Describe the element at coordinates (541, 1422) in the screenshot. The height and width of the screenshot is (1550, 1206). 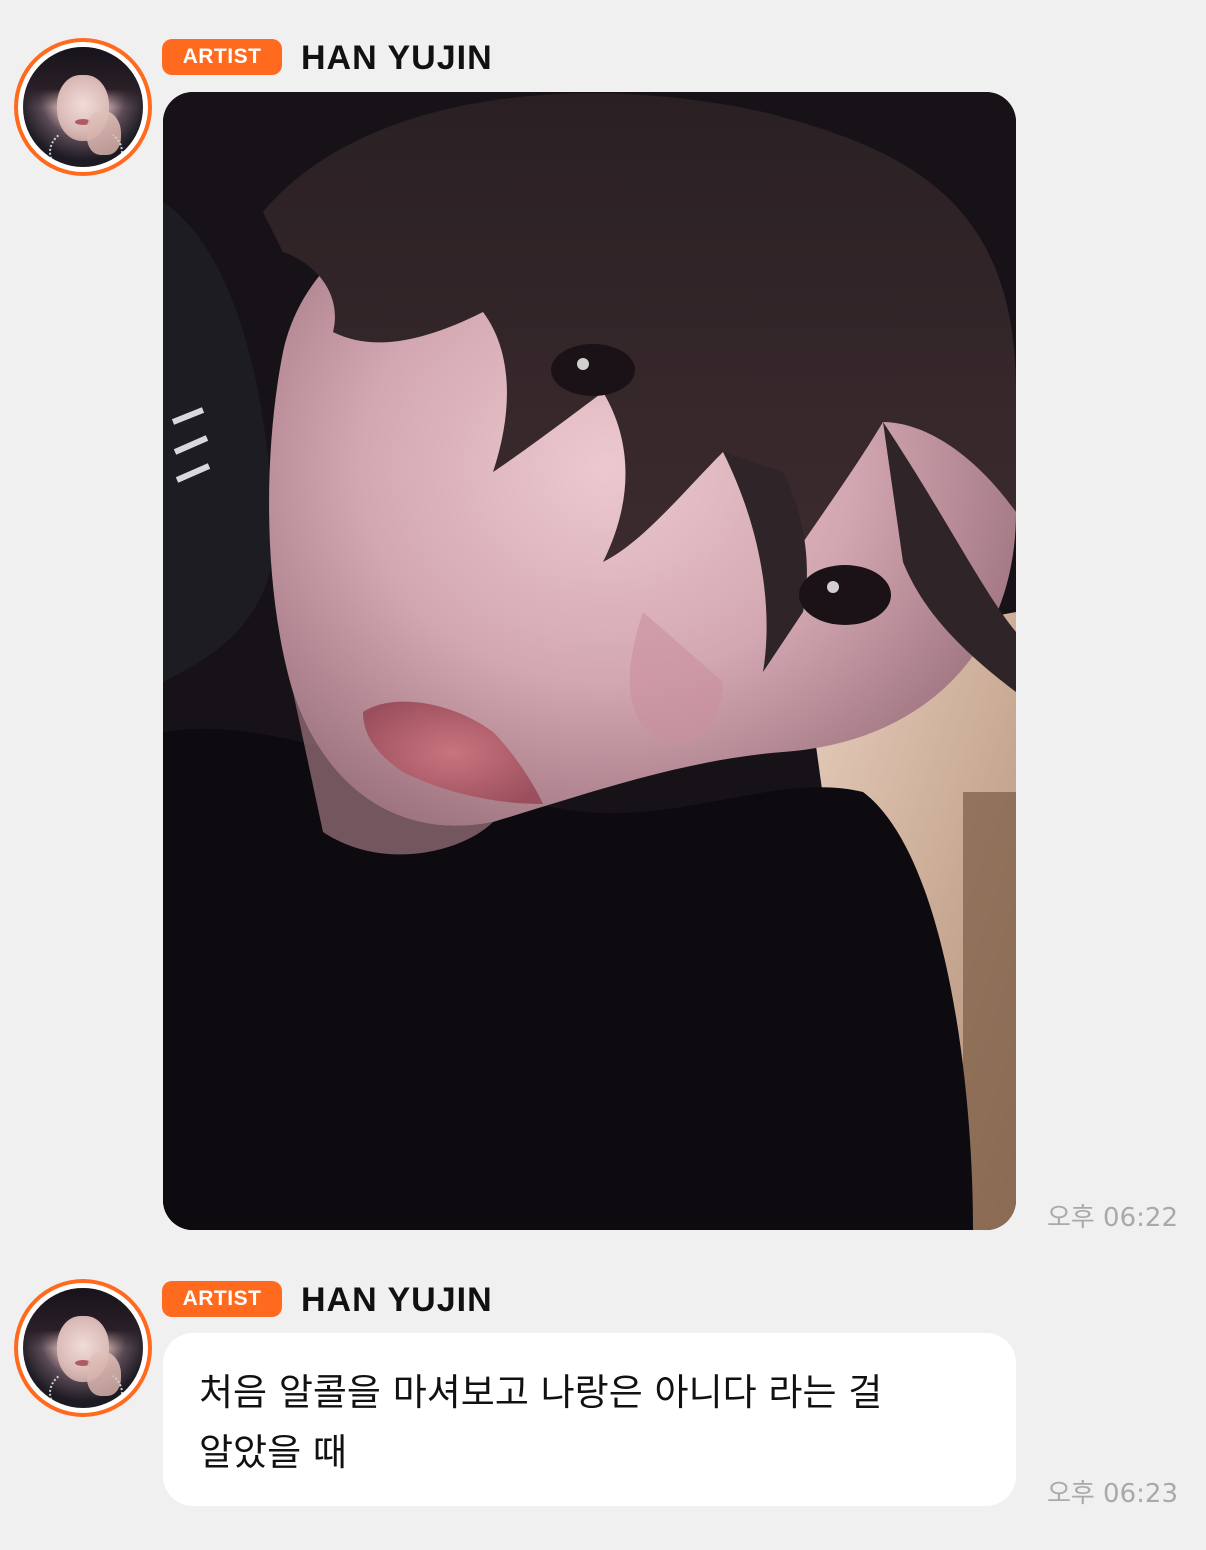
I see `message-text: 처음 알콜을 마셔보고 나랑은 아니다 라는 걸 알았을 때` at that location.